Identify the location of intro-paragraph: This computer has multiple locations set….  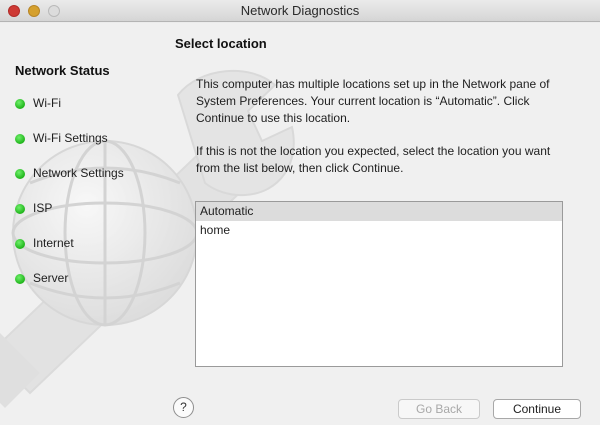
(373, 101).